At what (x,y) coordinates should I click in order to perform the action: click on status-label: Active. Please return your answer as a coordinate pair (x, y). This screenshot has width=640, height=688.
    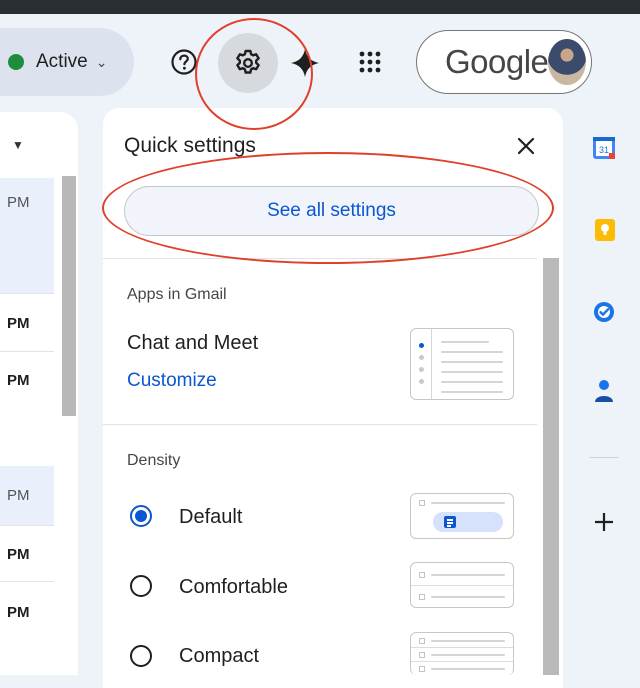
    Looking at the image, I should click on (62, 61).